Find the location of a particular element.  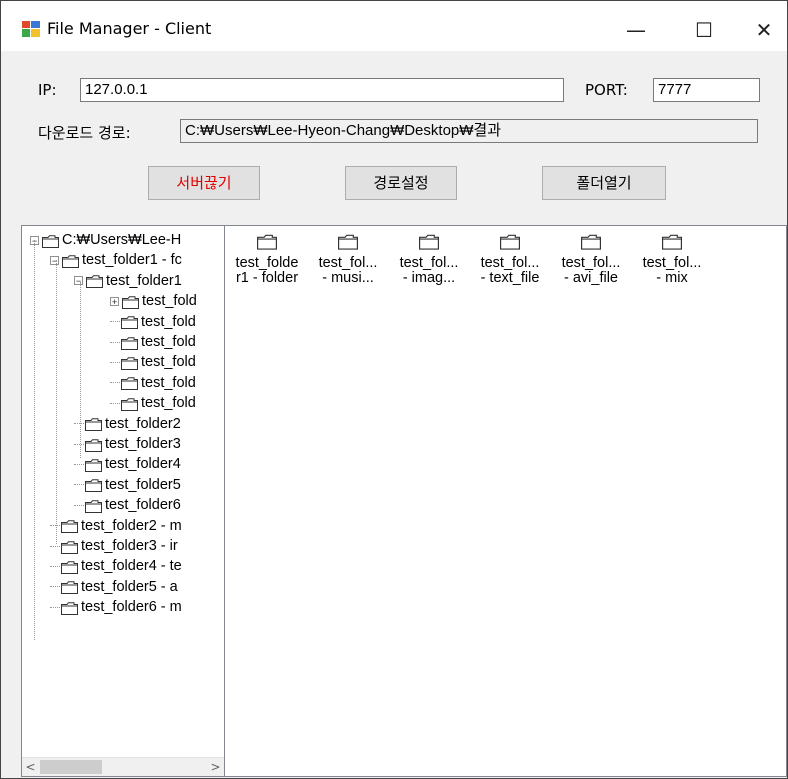

tree-node: test_folder3 - ir is located at coordinates (114, 546).